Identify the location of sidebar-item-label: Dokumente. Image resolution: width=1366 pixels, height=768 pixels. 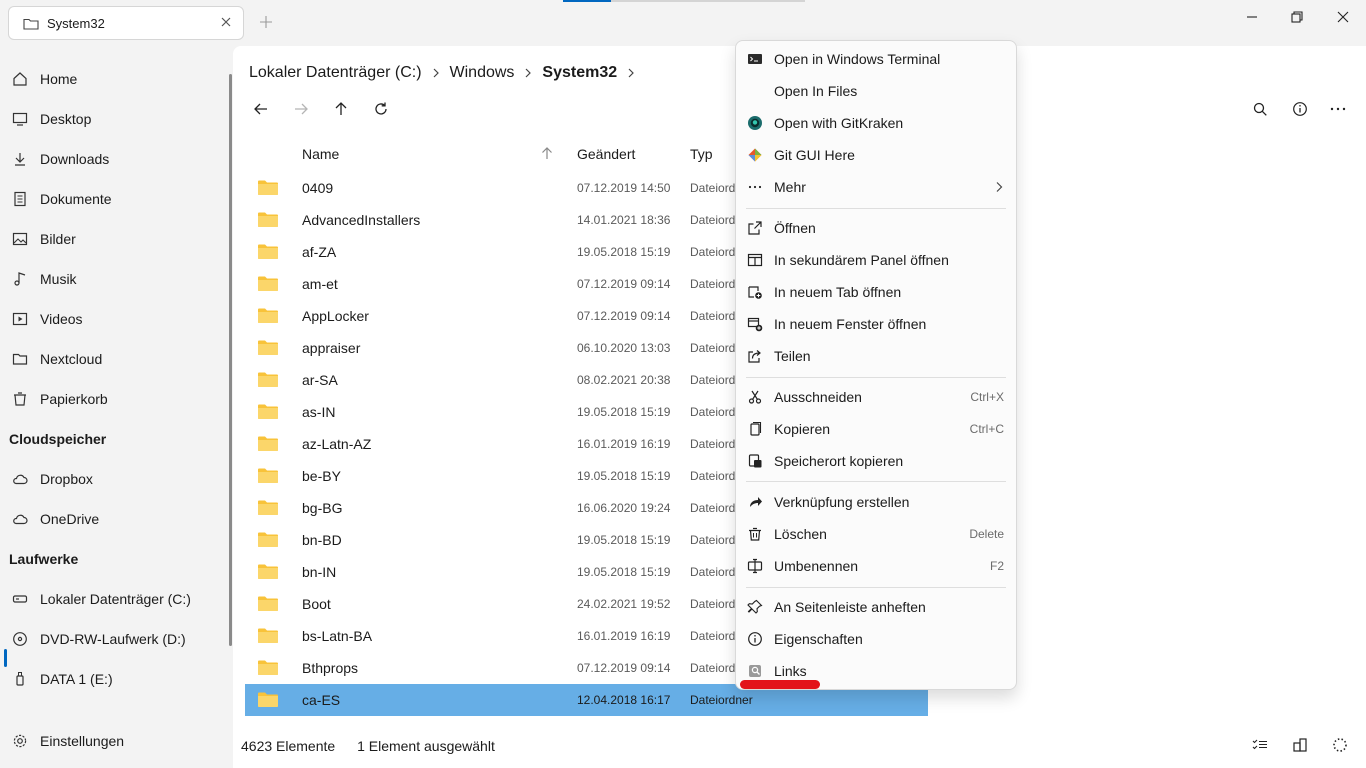
(76, 199).